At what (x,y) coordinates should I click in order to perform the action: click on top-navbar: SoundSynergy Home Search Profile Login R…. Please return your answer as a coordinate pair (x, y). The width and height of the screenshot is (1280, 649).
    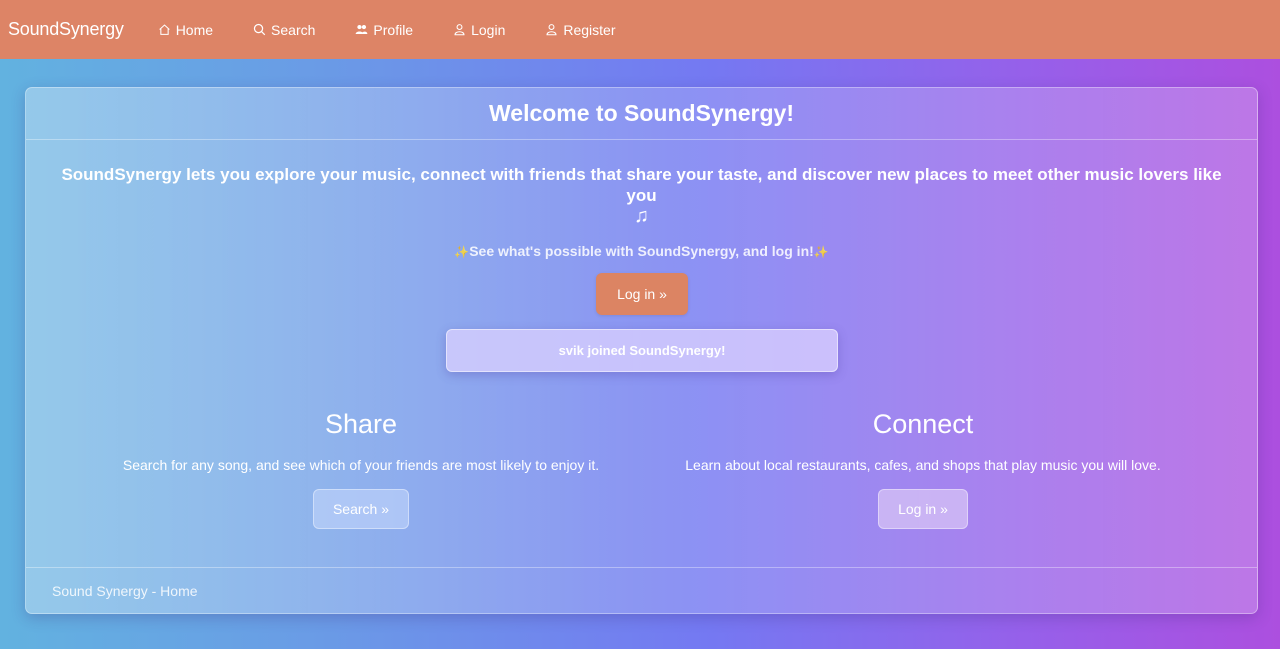
    Looking at the image, I should click on (640, 29).